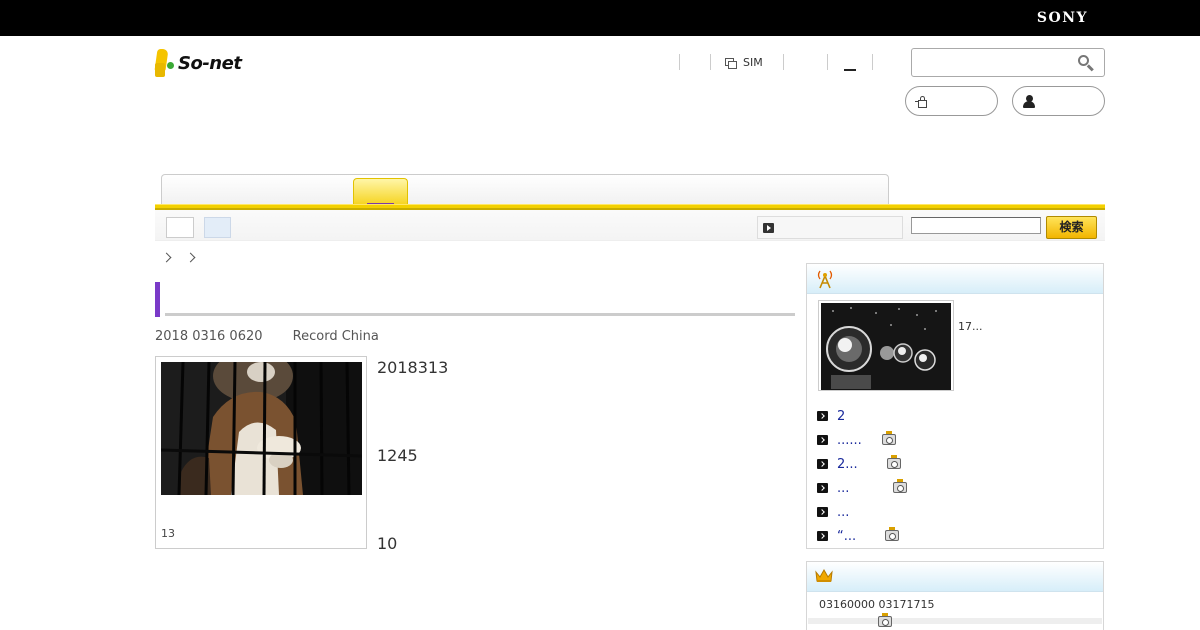 This screenshot has height=630, width=1200. Describe the element at coordinates (976, 225) in the screenshot. I see `subnav-search-input` at that location.